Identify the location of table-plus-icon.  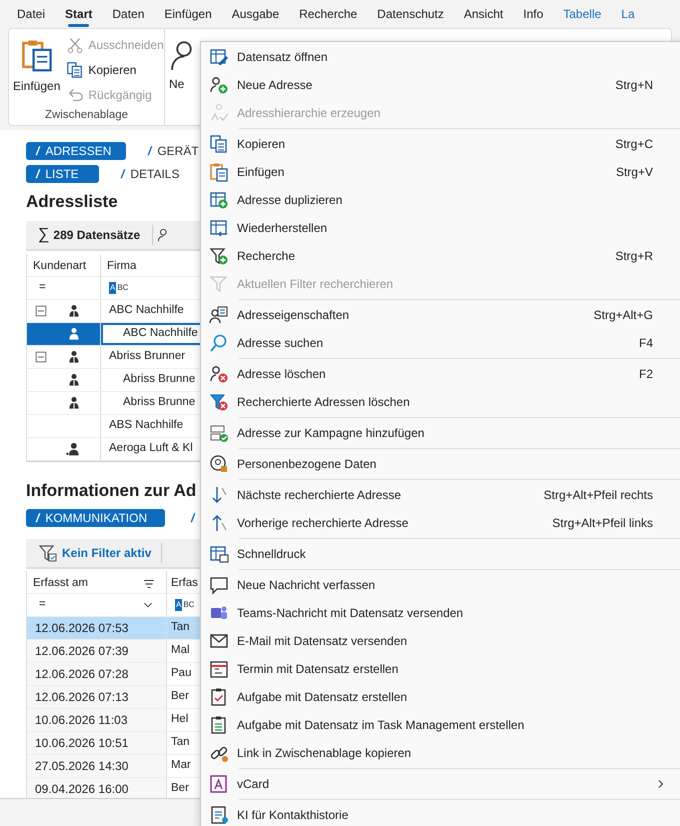
(219, 200).